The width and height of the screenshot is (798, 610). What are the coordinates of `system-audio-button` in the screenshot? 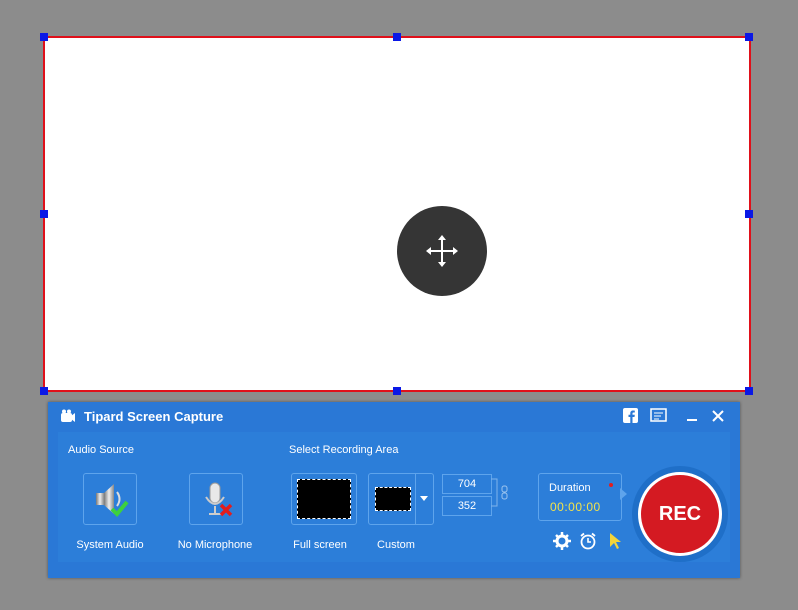 It's located at (110, 499).